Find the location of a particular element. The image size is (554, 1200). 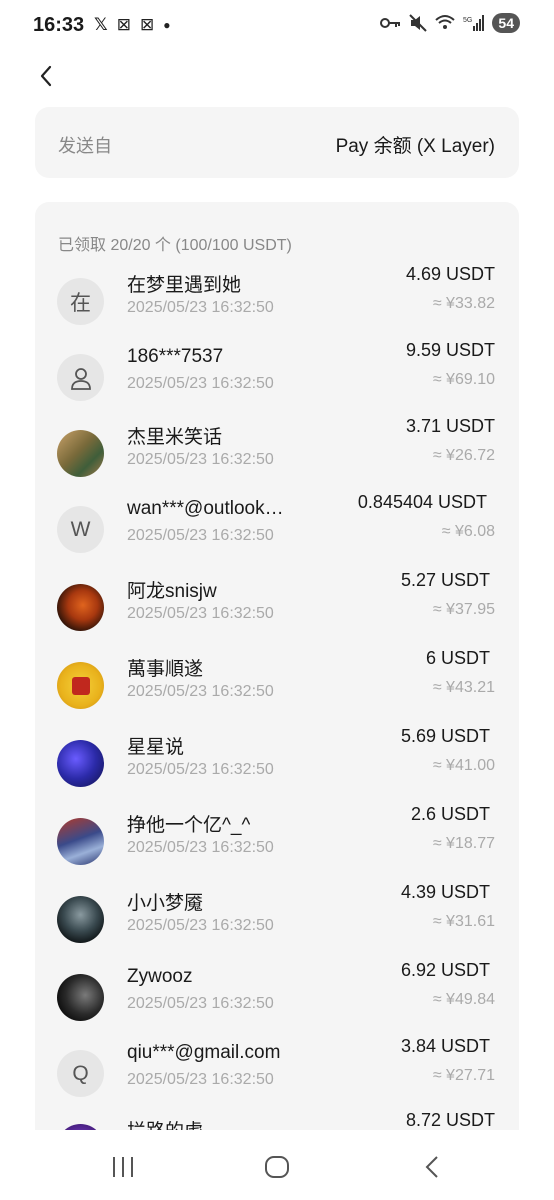

mute-icon is located at coordinates (418, 23).